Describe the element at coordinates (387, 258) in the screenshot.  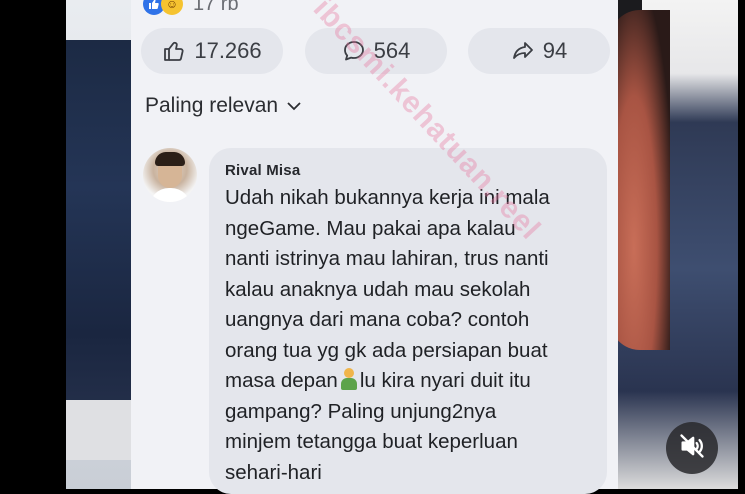
I see `comment-line: nanti istrinya mau lahiran, trus nanti` at that location.